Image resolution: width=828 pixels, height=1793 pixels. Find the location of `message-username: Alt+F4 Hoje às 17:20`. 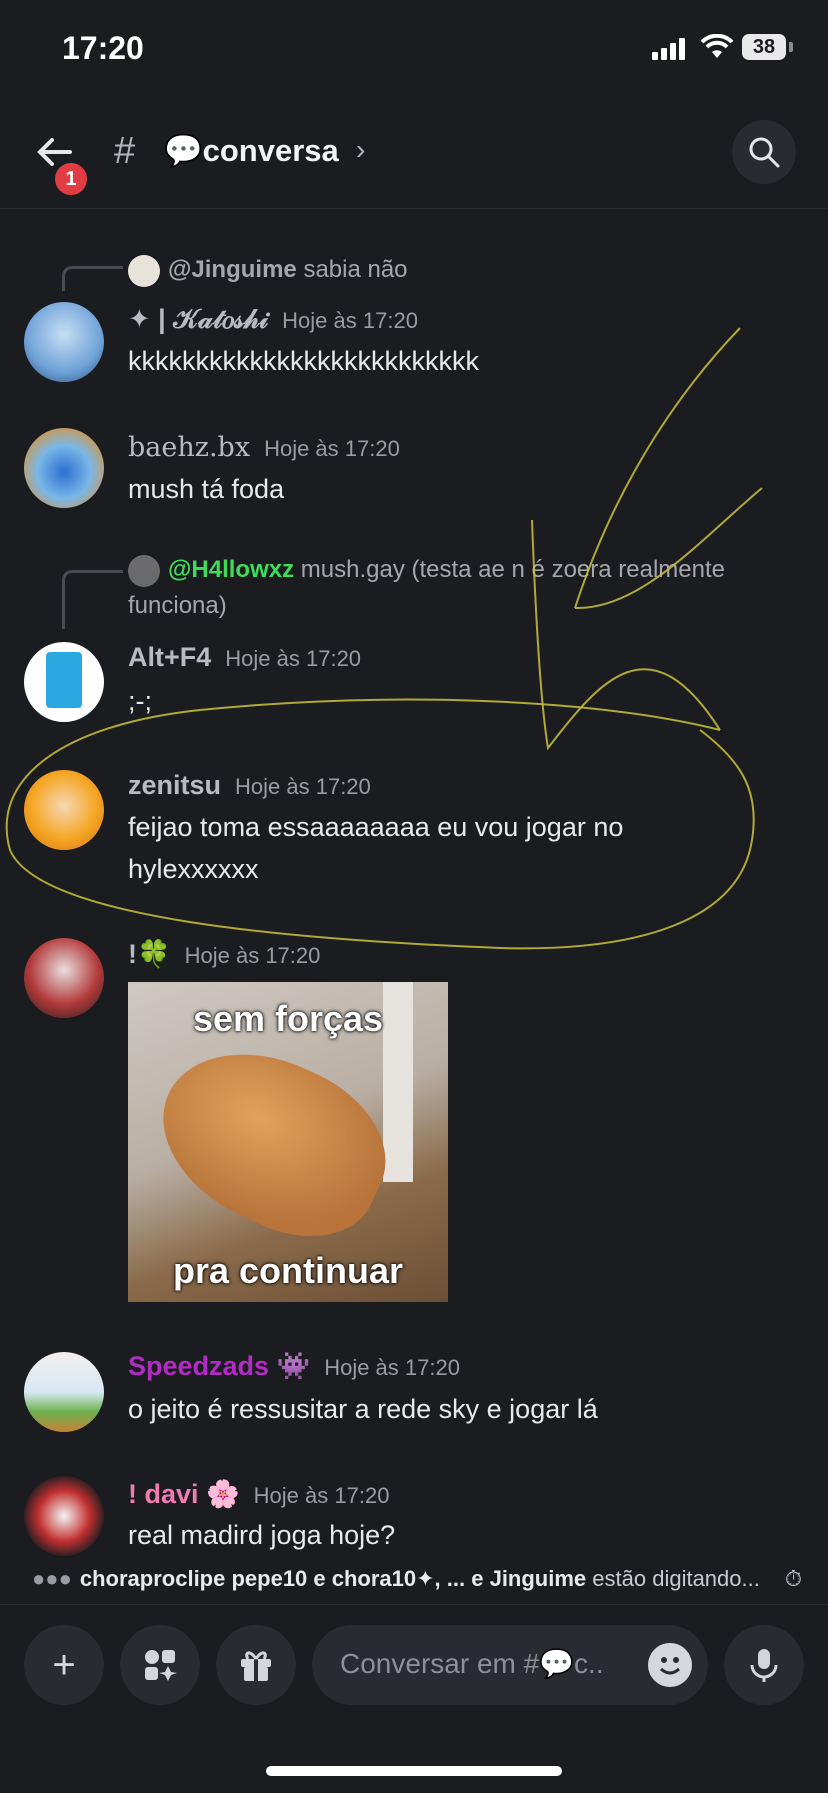

message-username: Alt+F4 Hoje às 17:20 is located at coordinates (244, 657).